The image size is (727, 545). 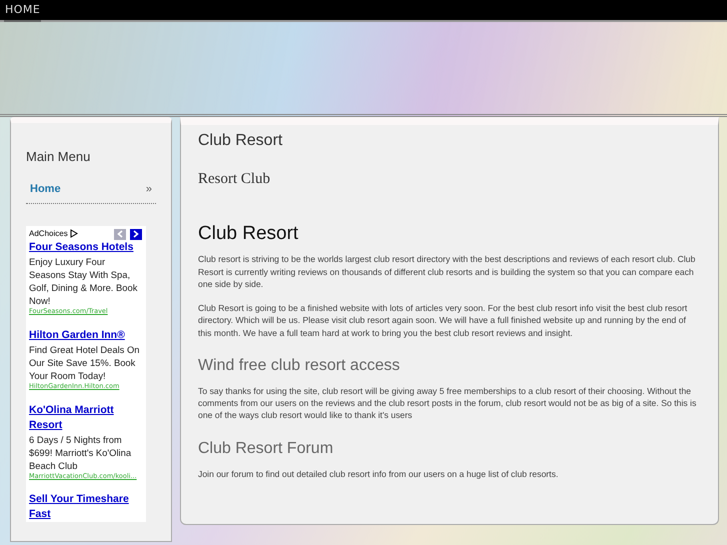 I want to click on section-heading: Wind free club resort access, so click(x=299, y=365).